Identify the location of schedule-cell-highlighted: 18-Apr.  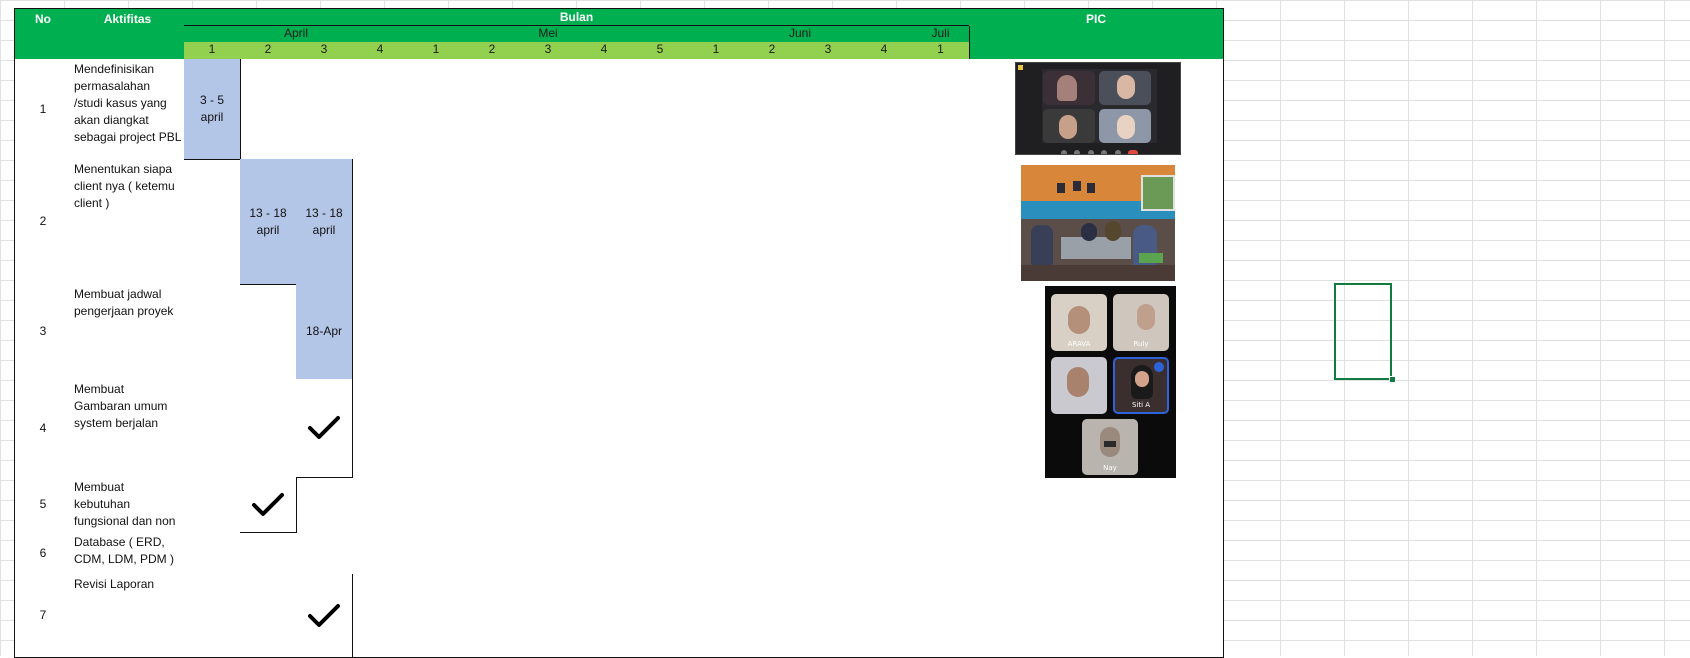
(324, 332).